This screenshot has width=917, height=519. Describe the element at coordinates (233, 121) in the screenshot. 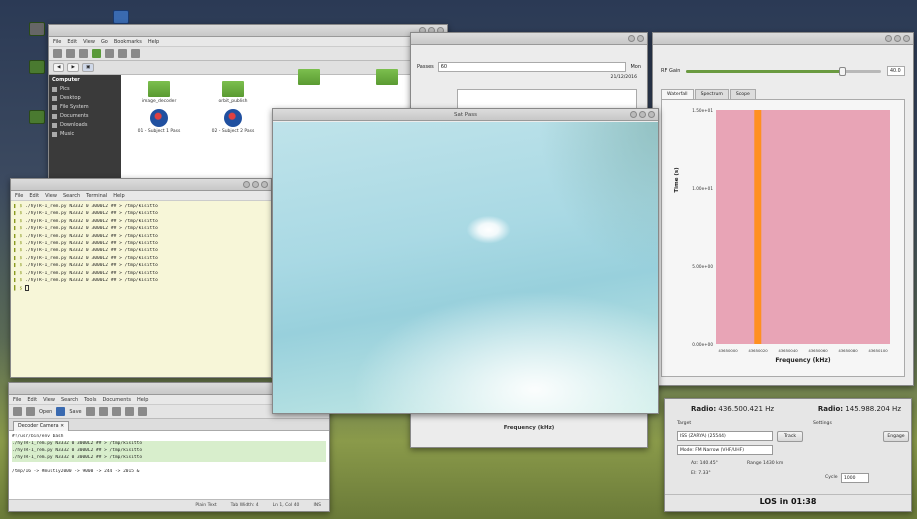

I see `file-item: 02 - Subject 2 Pass` at that location.